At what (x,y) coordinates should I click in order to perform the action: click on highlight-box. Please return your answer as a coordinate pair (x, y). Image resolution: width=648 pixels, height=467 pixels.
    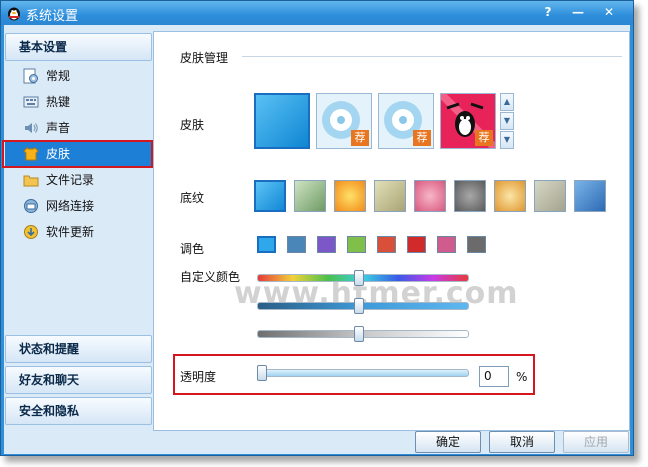
    Looking at the image, I should click on (77, 154).